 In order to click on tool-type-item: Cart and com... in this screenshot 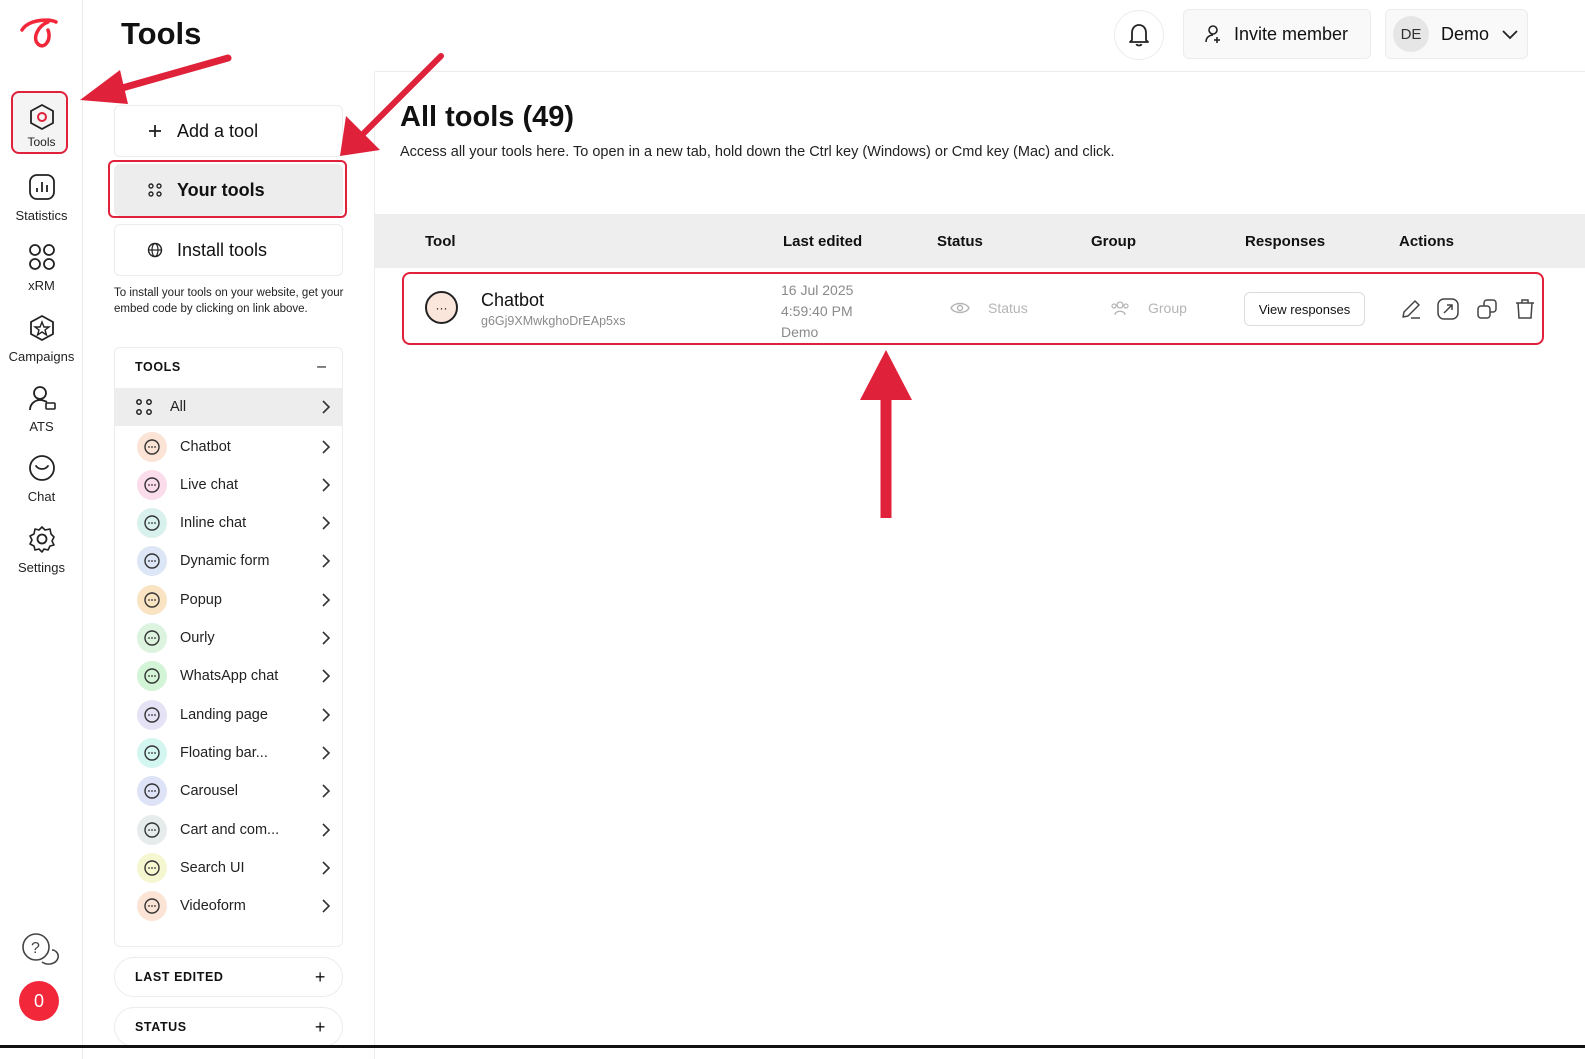, I will do `click(229, 830)`.